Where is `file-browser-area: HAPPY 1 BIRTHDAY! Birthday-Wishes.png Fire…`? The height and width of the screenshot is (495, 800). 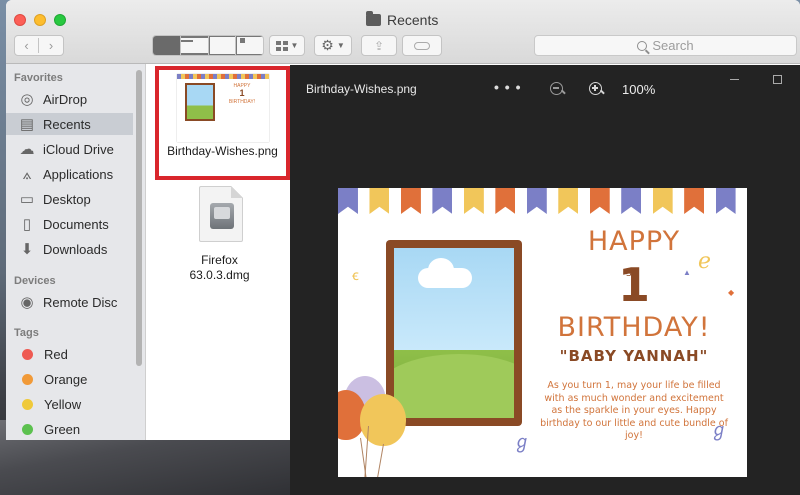 file-browser-area: HAPPY 1 BIRTHDAY! Birthday-Wishes.png Fire… is located at coordinates (219, 252).